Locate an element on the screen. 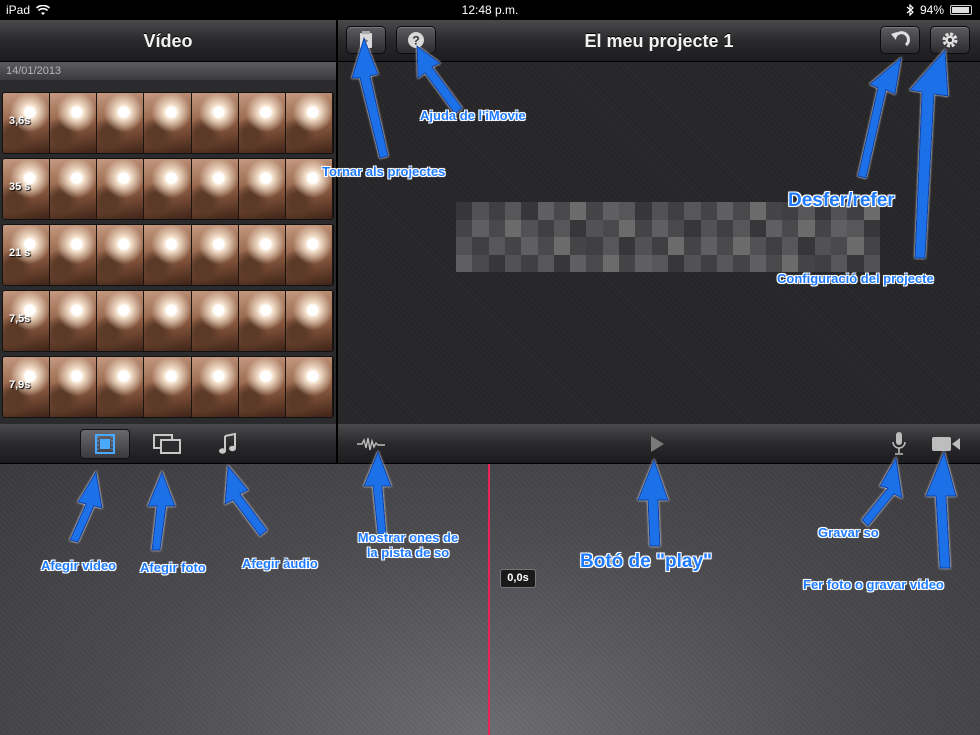  video-tab-button is located at coordinates (105, 444).